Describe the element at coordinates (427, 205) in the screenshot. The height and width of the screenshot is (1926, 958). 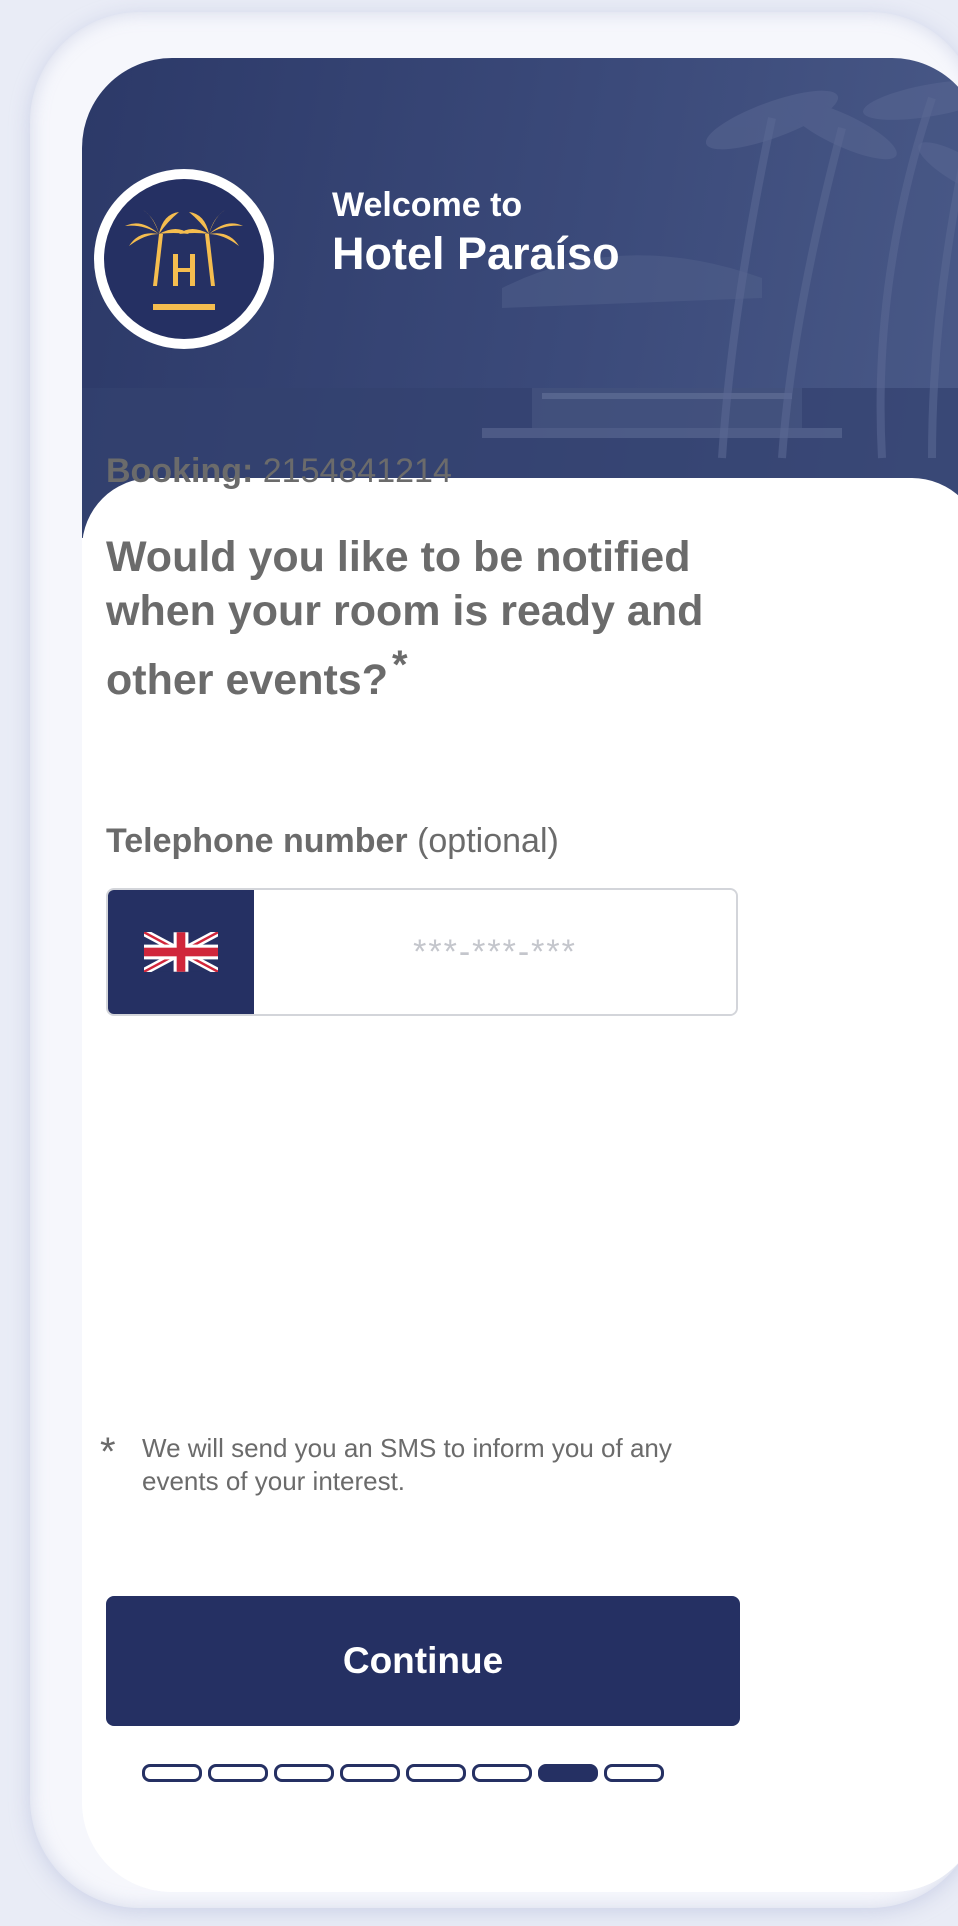
I see `welcome-text: Welcome to` at that location.